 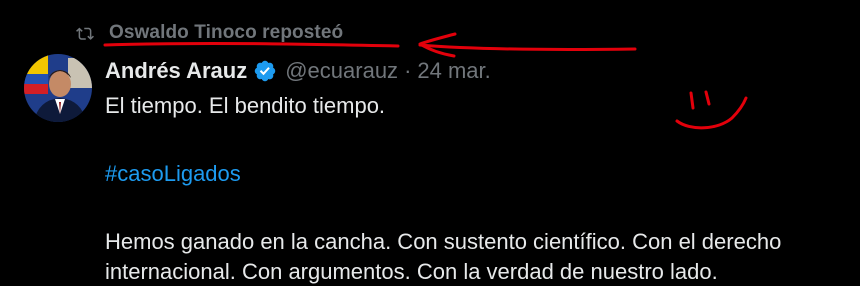 What do you see at coordinates (77, 33) in the screenshot?
I see `repost-icon` at bounding box center [77, 33].